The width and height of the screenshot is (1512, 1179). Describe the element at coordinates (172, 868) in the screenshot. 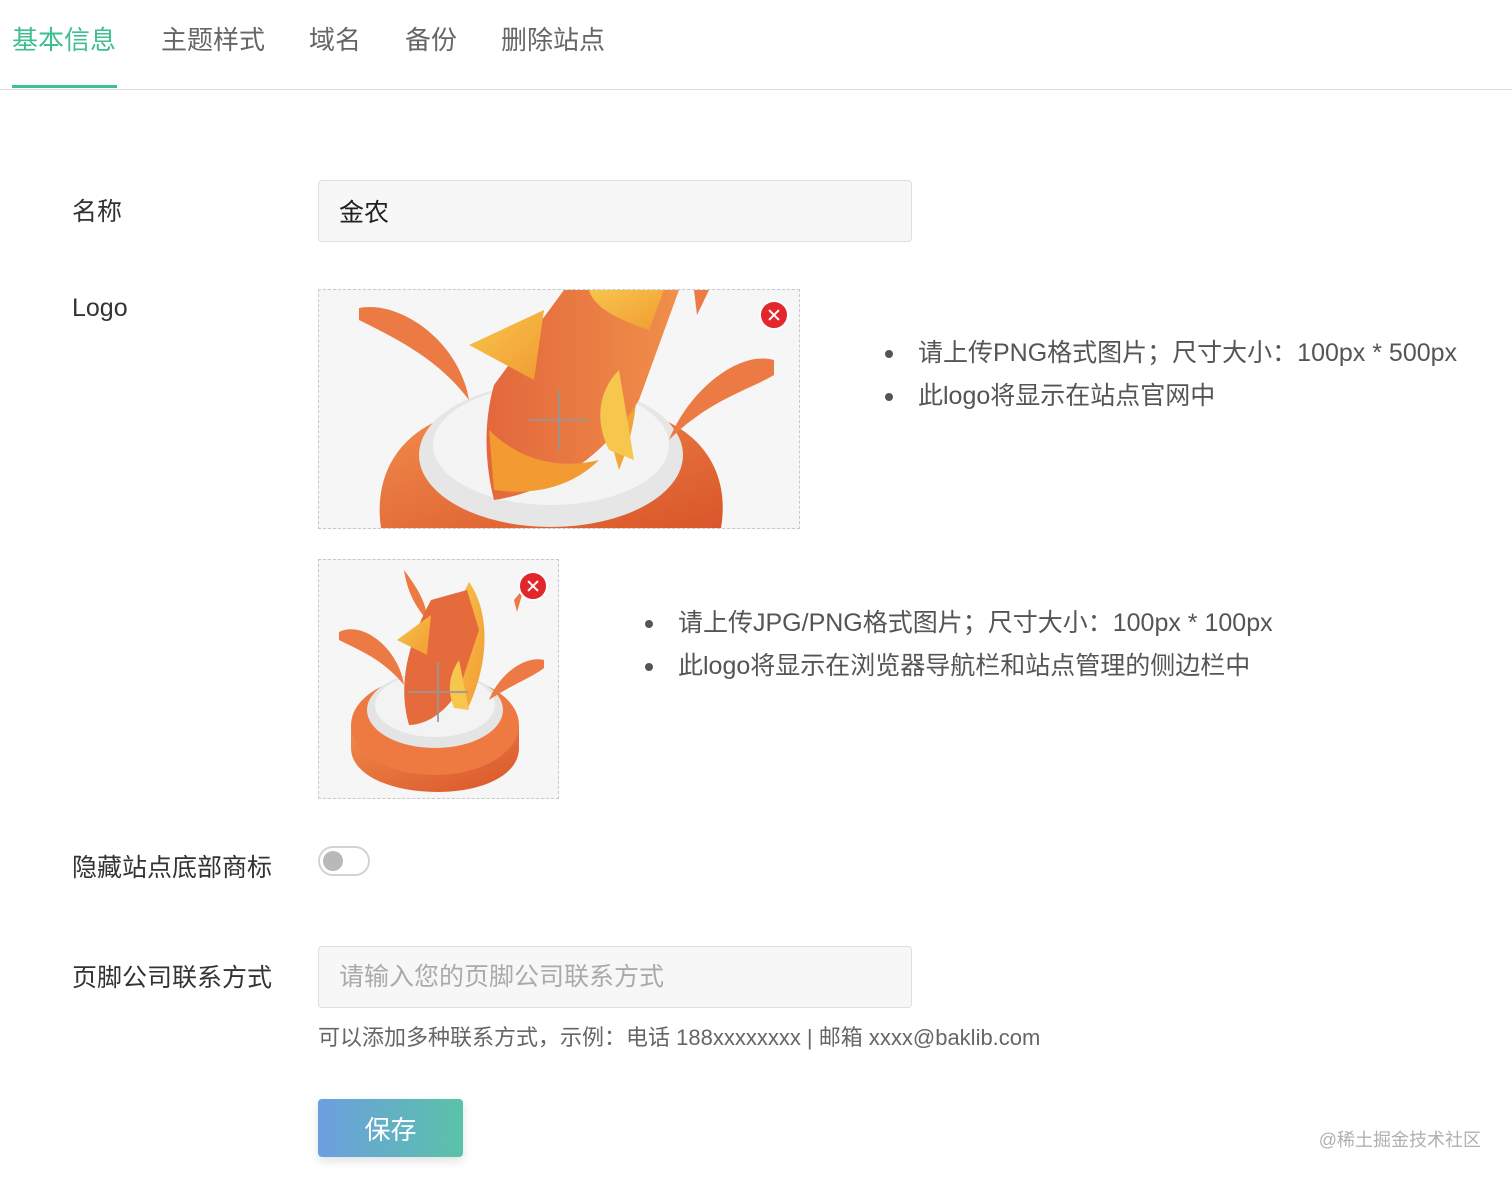

I see `hide-footer-brand-label: 隐藏站点底部商标` at that location.